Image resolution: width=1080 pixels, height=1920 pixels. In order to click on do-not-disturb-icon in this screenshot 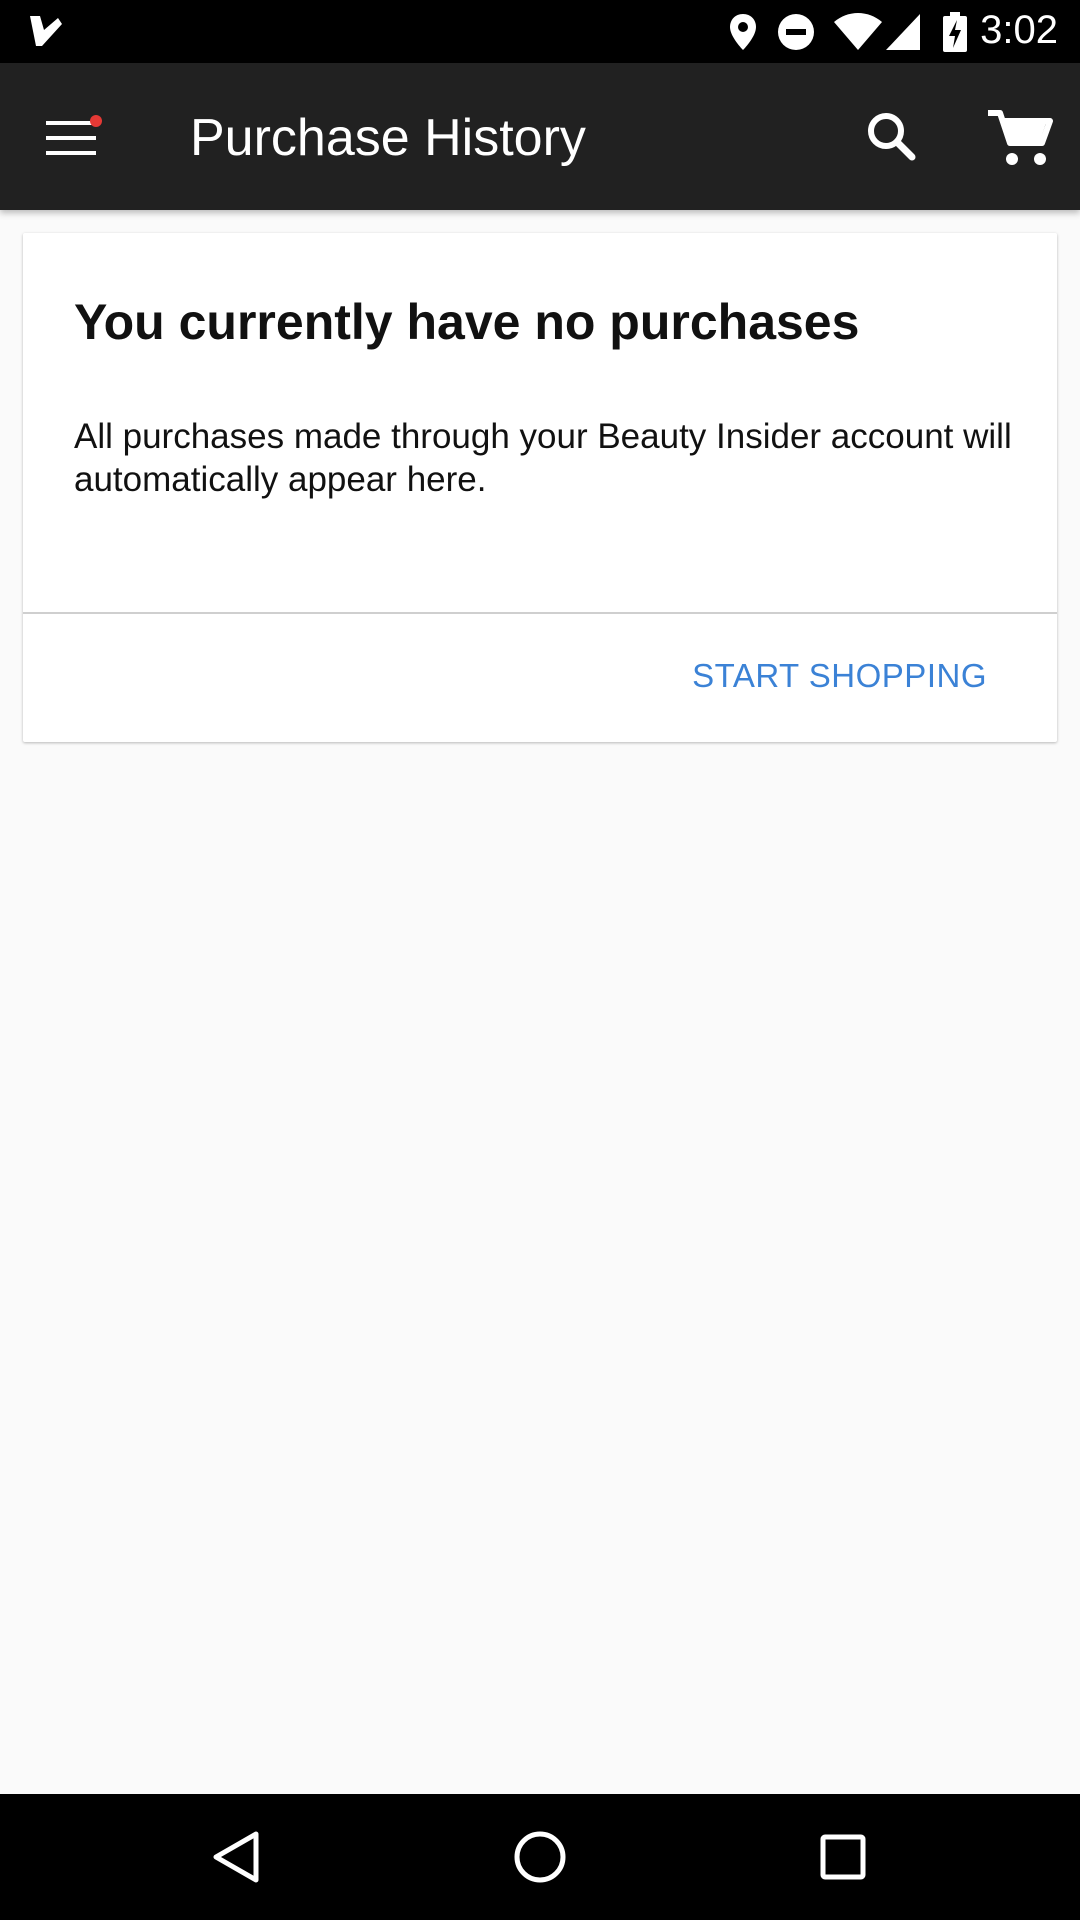, I will do `click(796, 34)`.